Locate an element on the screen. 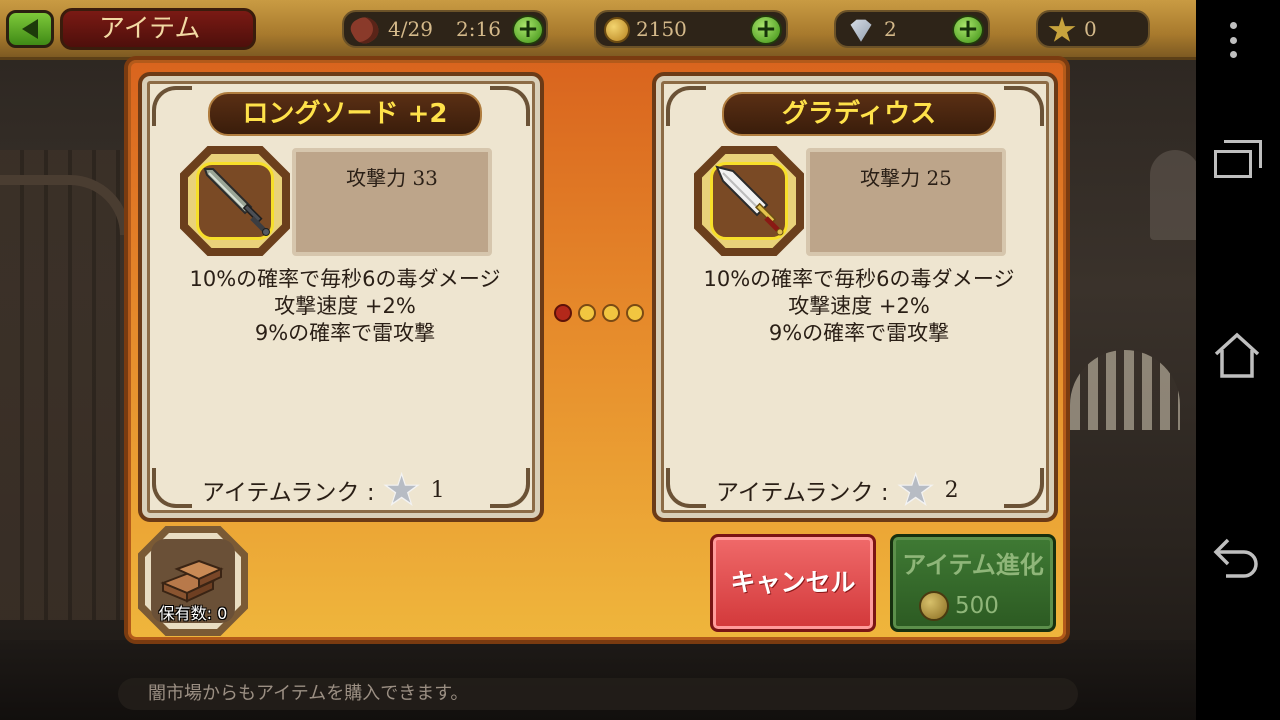 The height and width of the screenshot is (720, 1280). star-counter: 0 is located at coordinates (1093, 29).